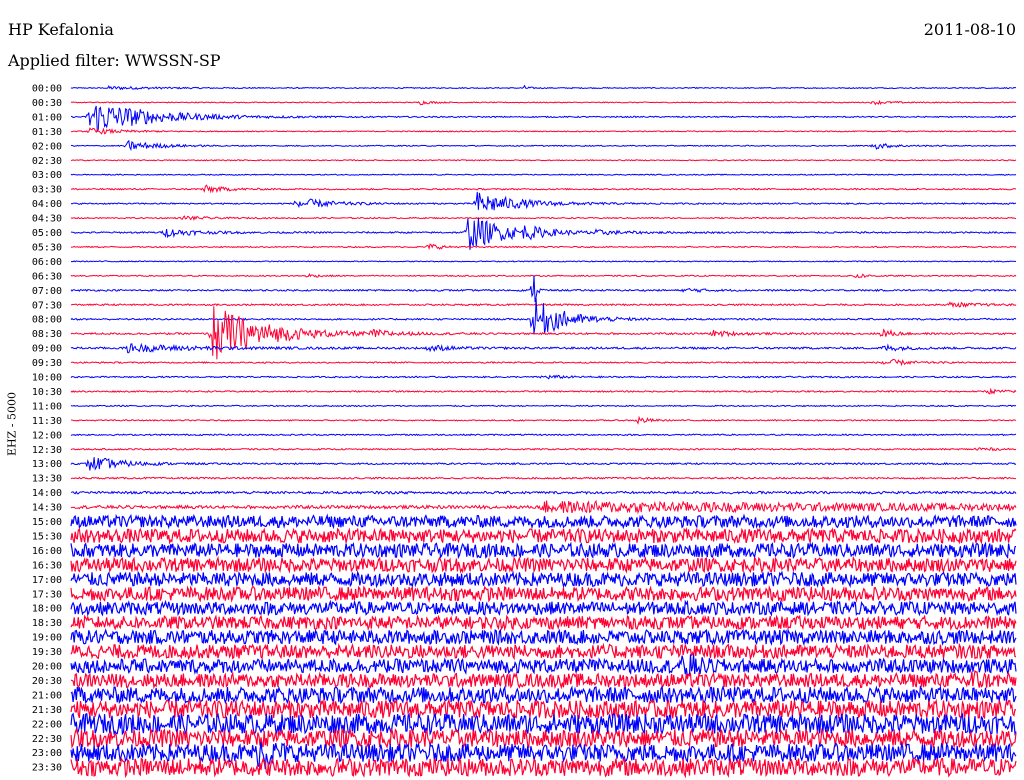 This screenshot has height=780, width=1024. Describe the element at coordinates (47, 103) in the screenshot. I see `row-time-label: 00:30` at that location.